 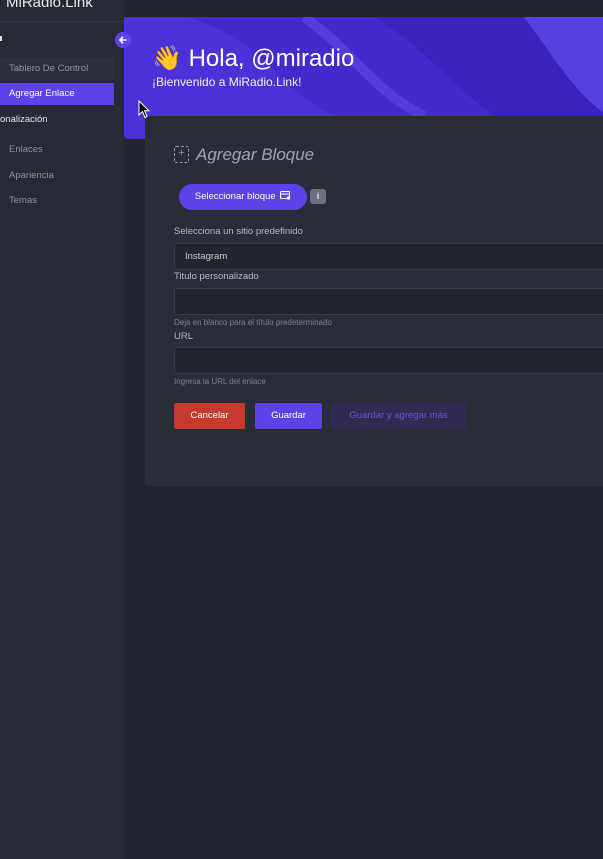 What do you see at coordinates (181, 154) in the screenshot?
I see `add-block-icon: +` at bounding box center [181, 154].